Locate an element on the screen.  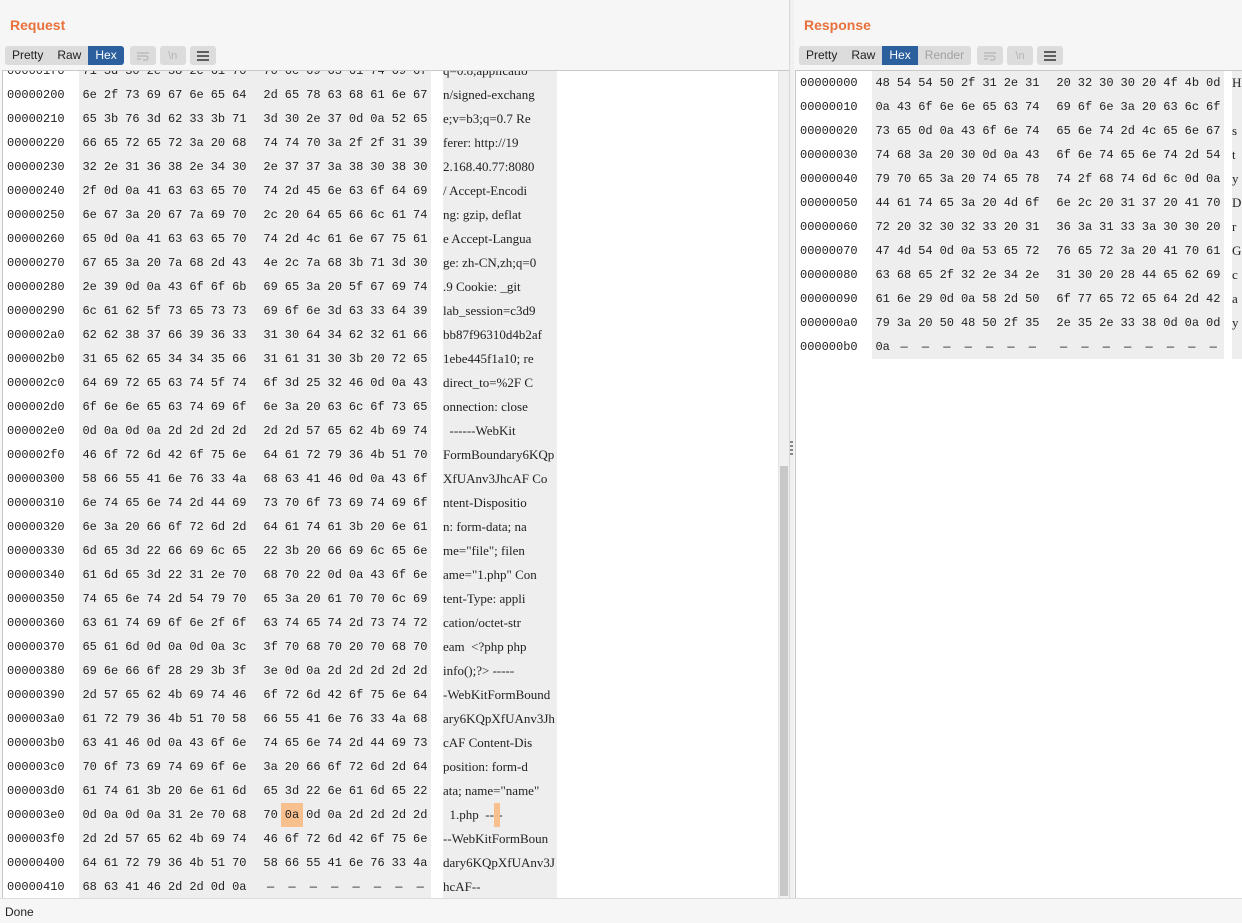
hex-ascii: direct_to=%2F C is located at coordinates (500, 383).